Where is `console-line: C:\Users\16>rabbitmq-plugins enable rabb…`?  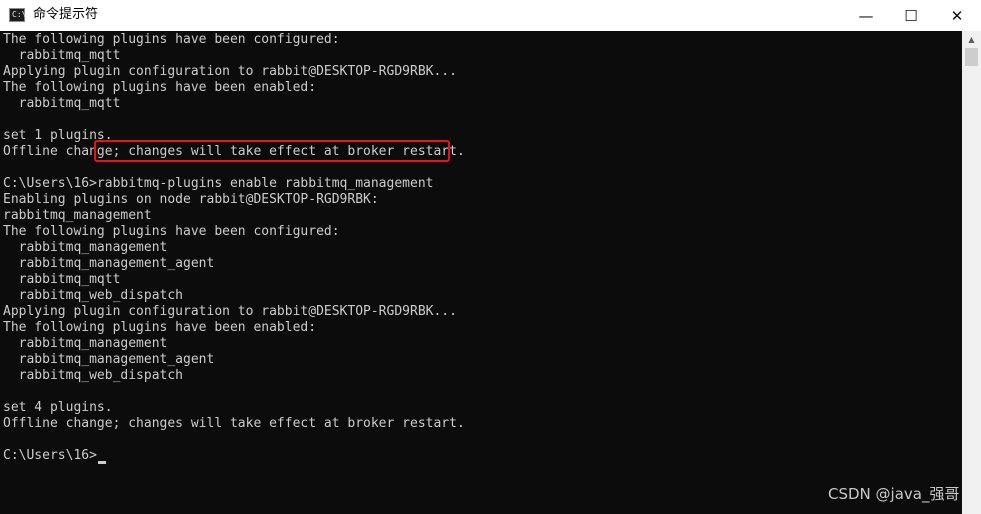
console-line: C:\Users\16>rabbitmq-plugins enable rabb… is located at coordinates (218, 183).